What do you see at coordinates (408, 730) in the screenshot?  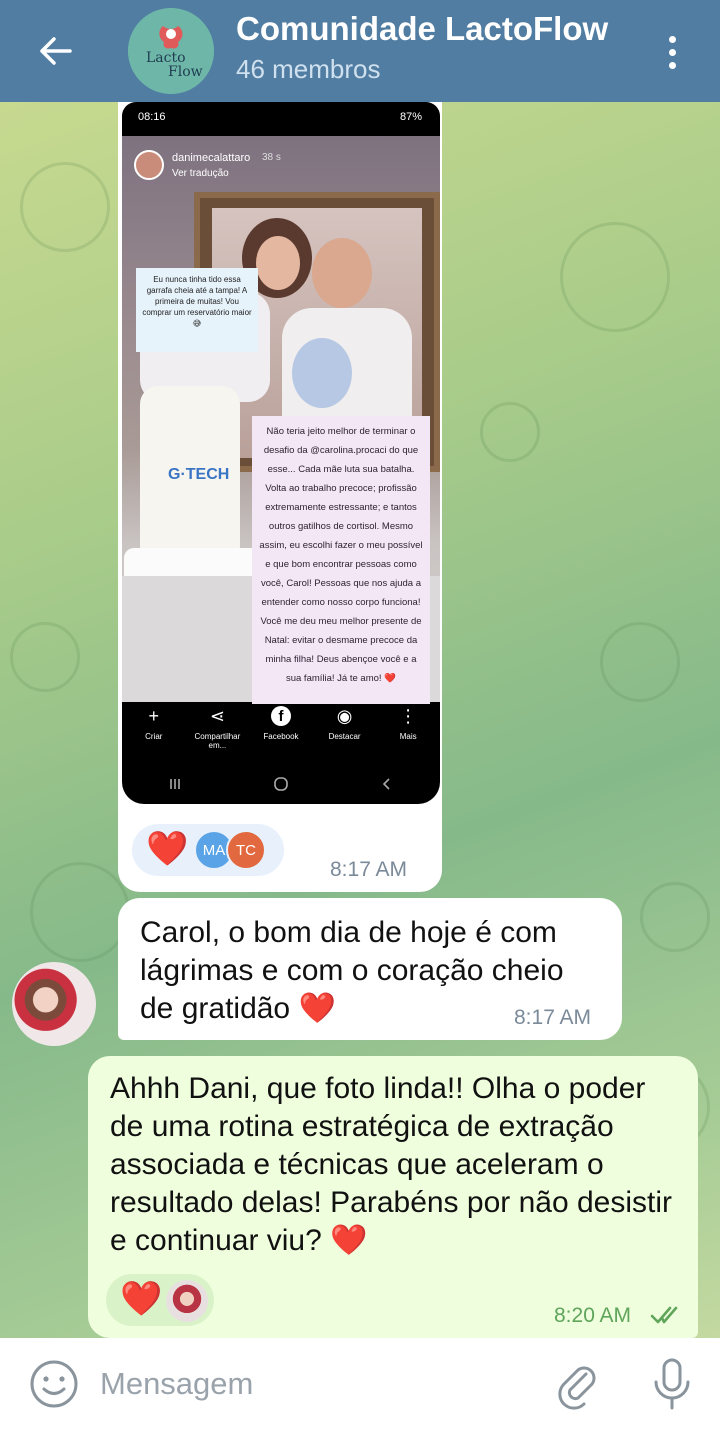 I see `story-action-more: ⋮ Mais` at bounding box center [408, 730].